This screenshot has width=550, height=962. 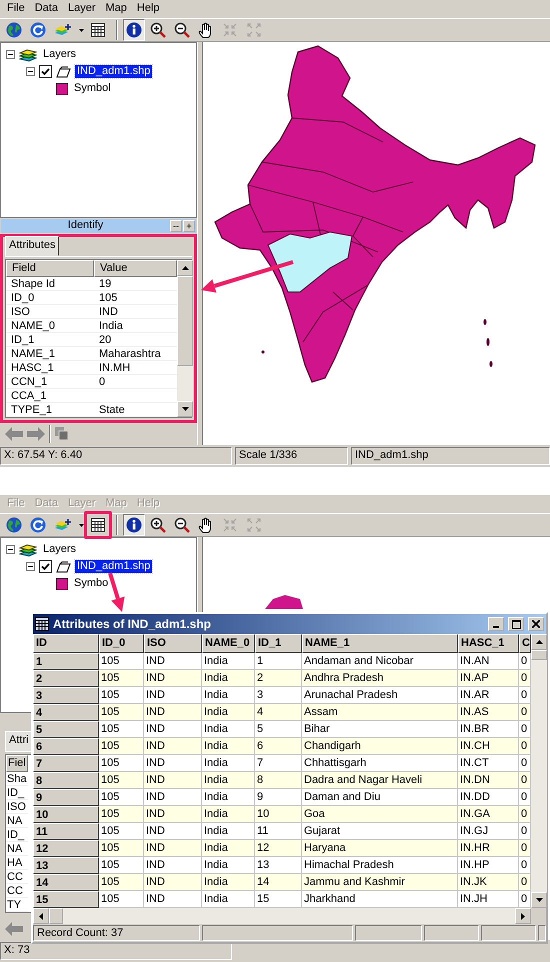 I want to click on row-header: 6, so click(x=66, y=746).